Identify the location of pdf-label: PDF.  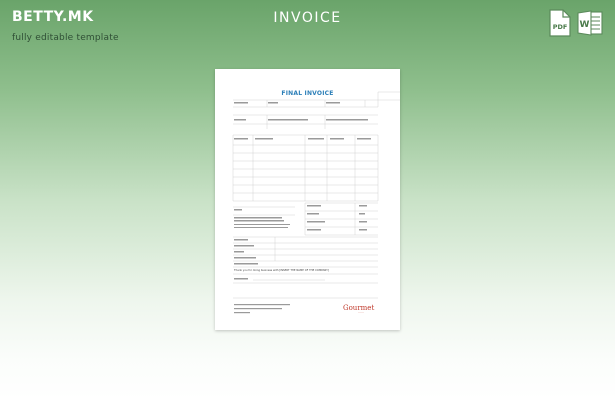
(560, 27).